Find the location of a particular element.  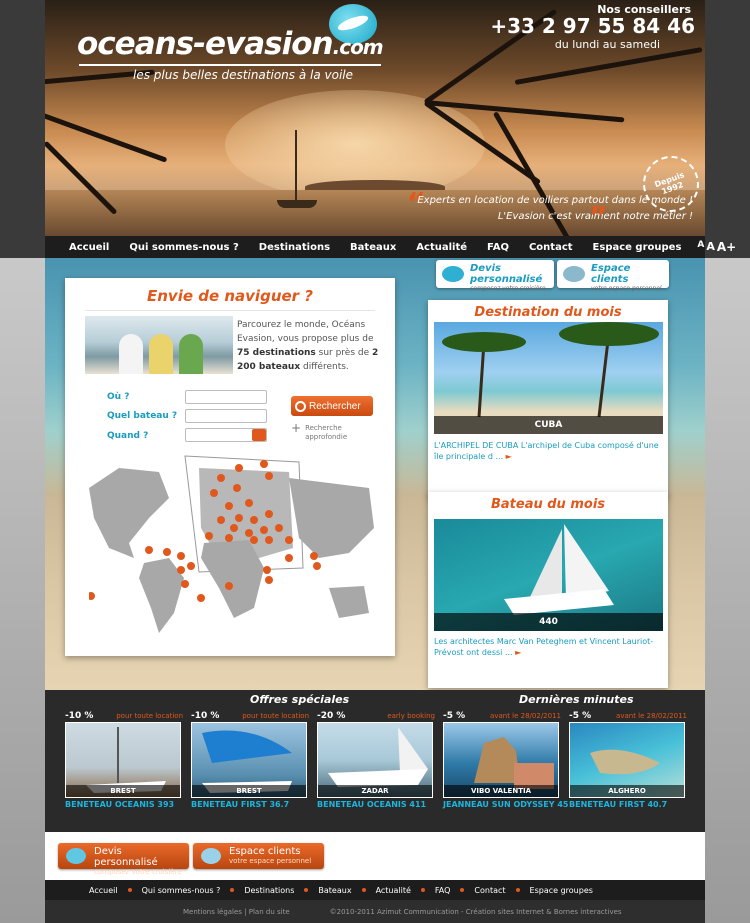

logo: oceans-evasion.com is located at coordinates (230, 44).